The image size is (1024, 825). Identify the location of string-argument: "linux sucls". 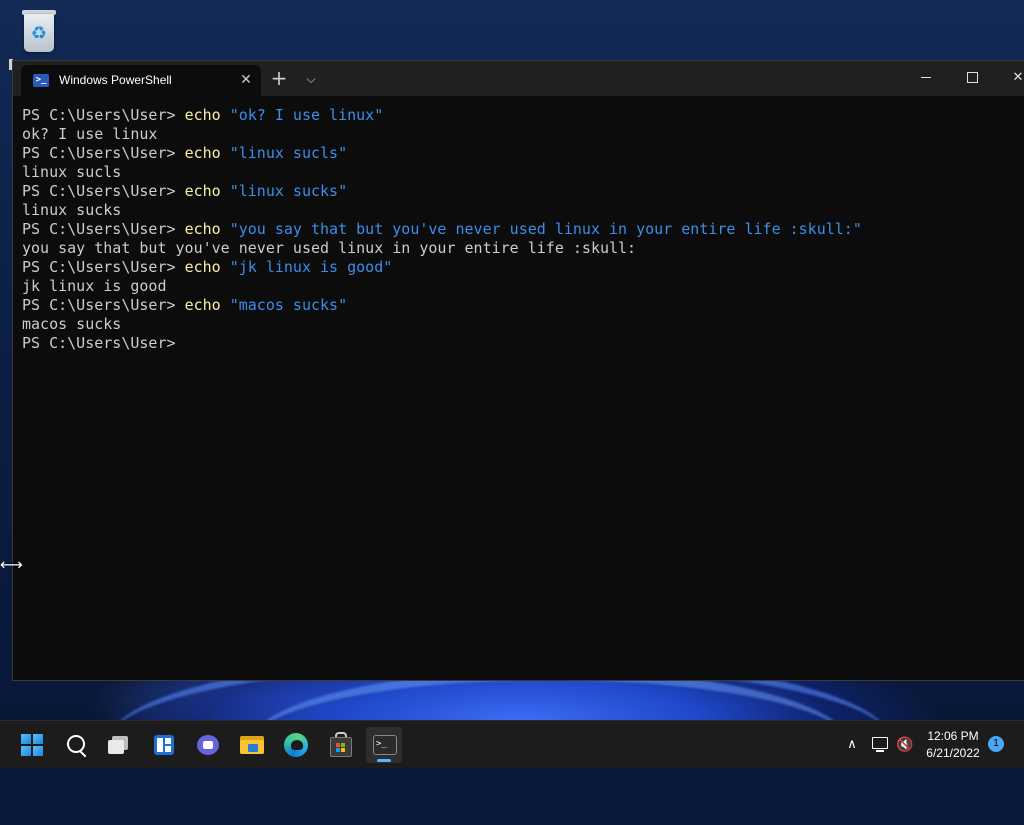
(284, 153).